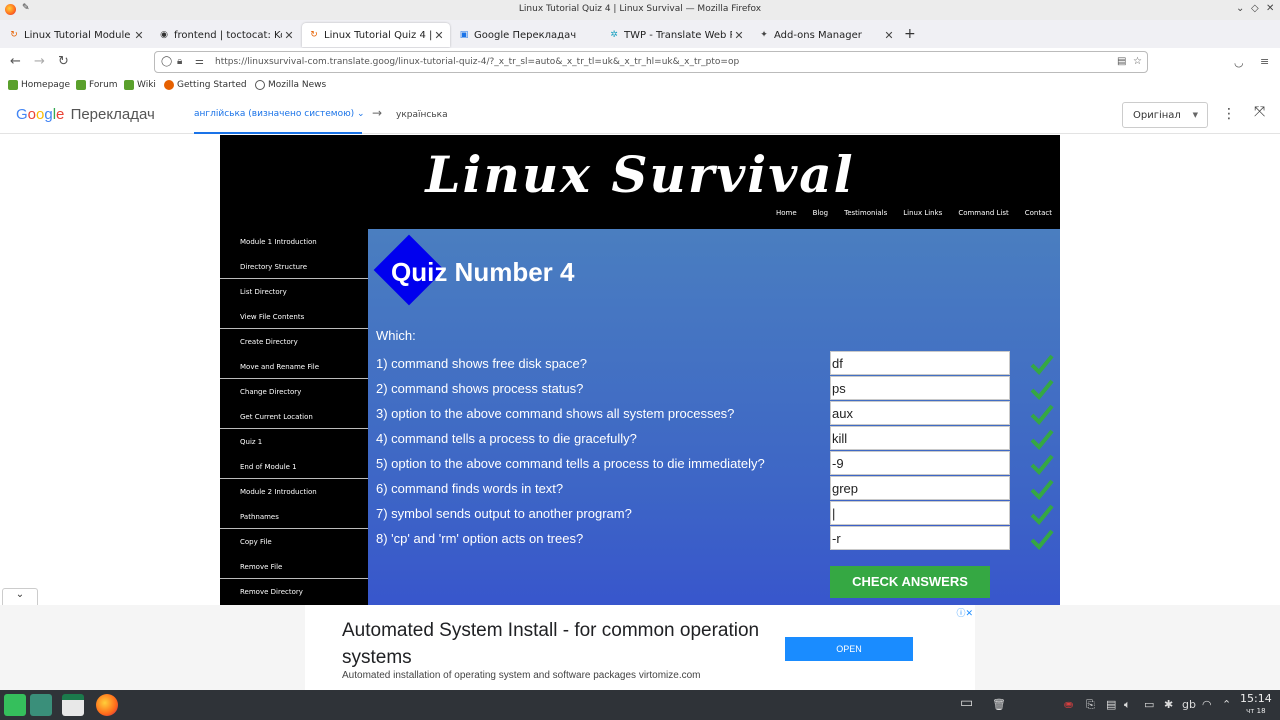  What do you see at coordinates (294, 316) in the screenshot?
I see `sidebar-item: View File Contents` at bounding box center [294, 316].